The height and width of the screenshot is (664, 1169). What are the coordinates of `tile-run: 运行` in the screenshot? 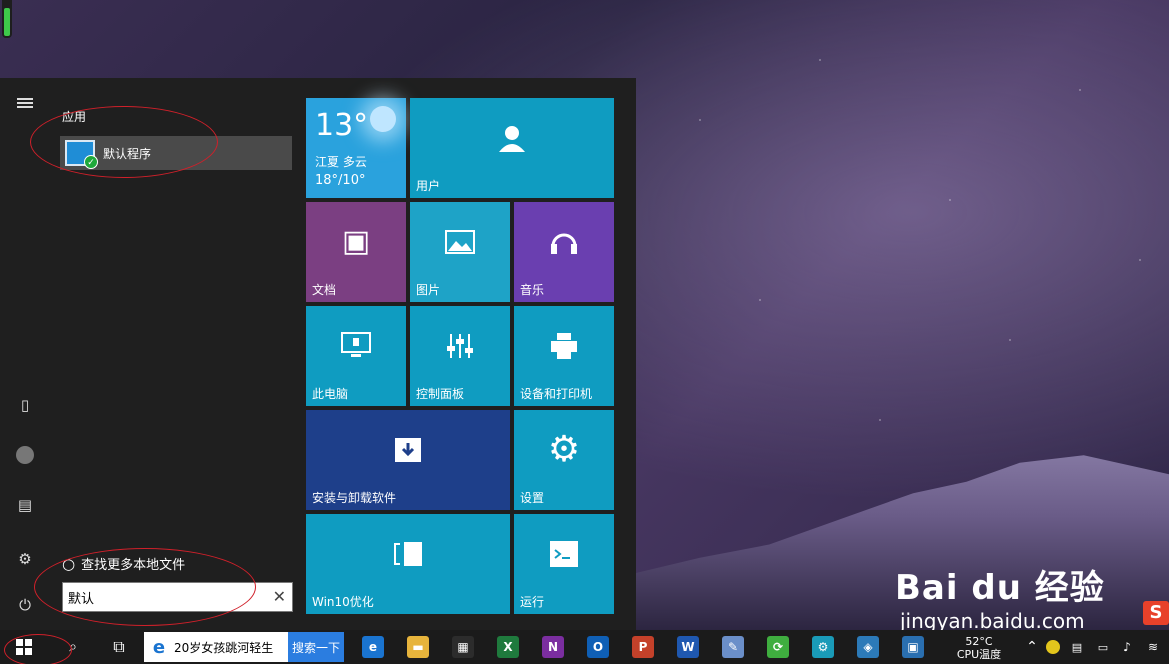 It's located at (564, 564).